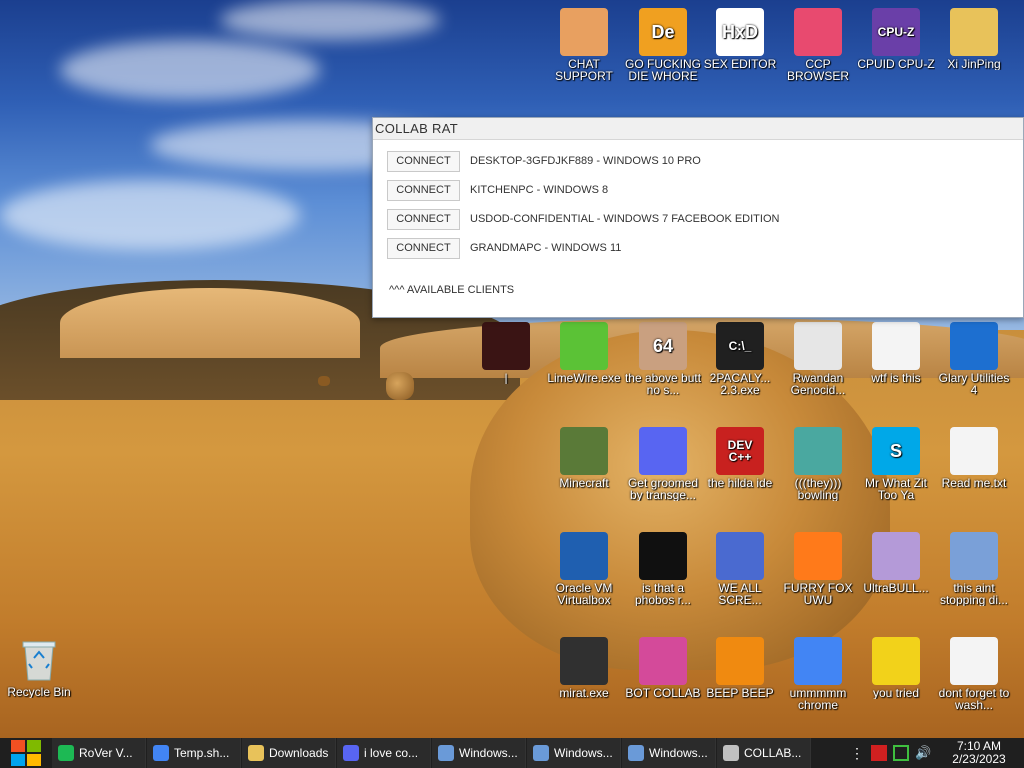  I want to click on hxd-icon: HxD, so click(740, 32).